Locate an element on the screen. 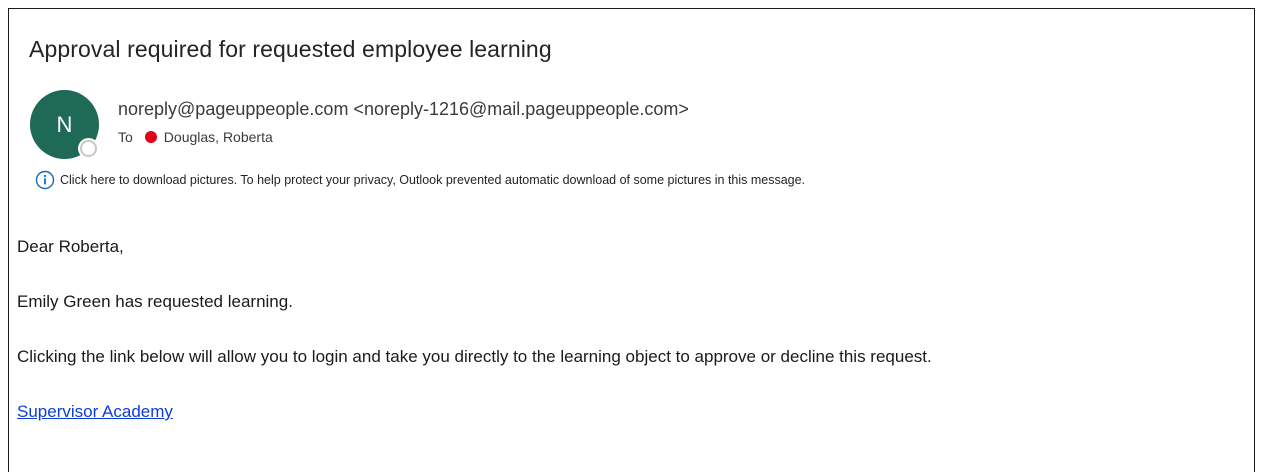 The height and width of the screenshot is (472, 1264). to-line: To Douglas, Roberta is located at coordinates (195, 137).